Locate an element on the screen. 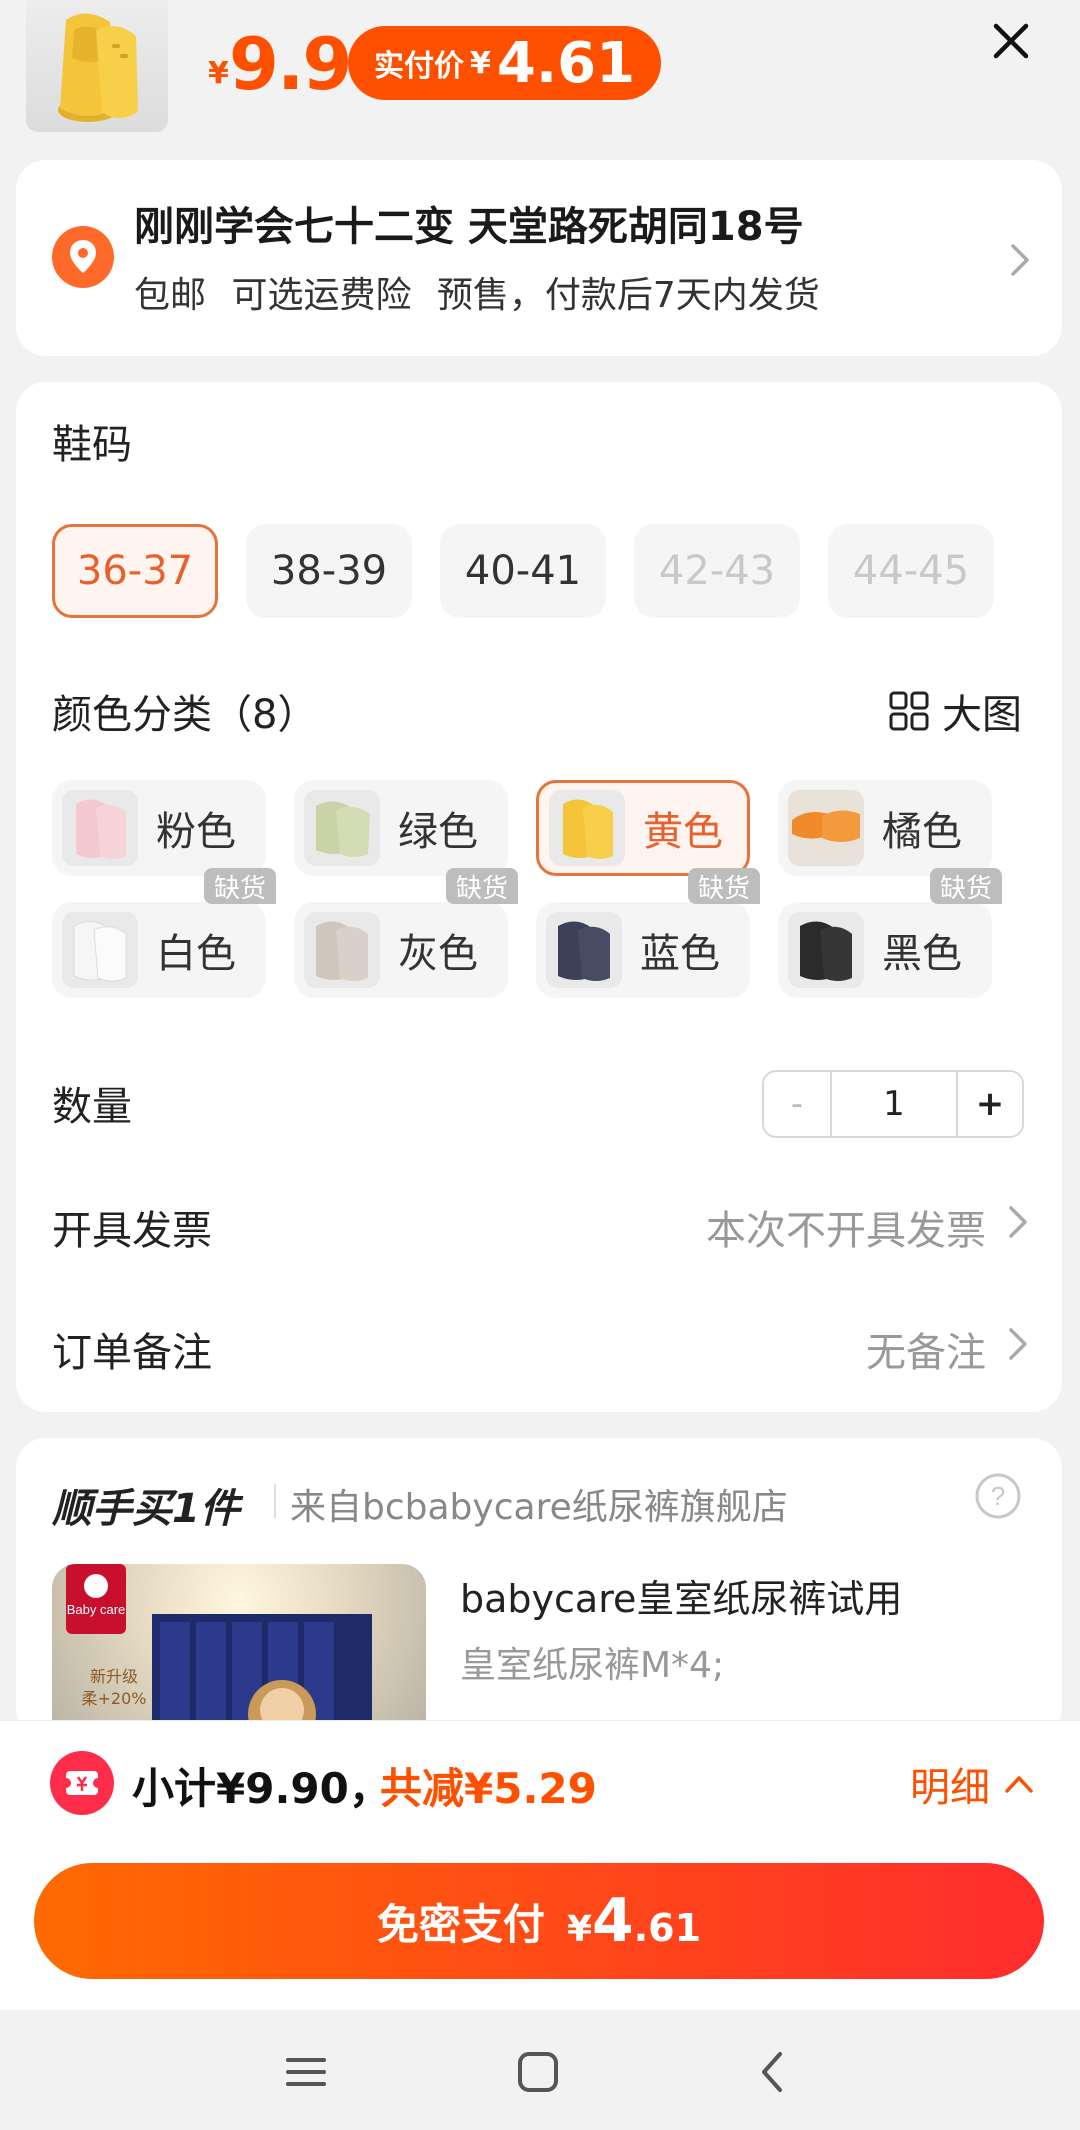  product-thumbnail is located at coordinates (97, 66).